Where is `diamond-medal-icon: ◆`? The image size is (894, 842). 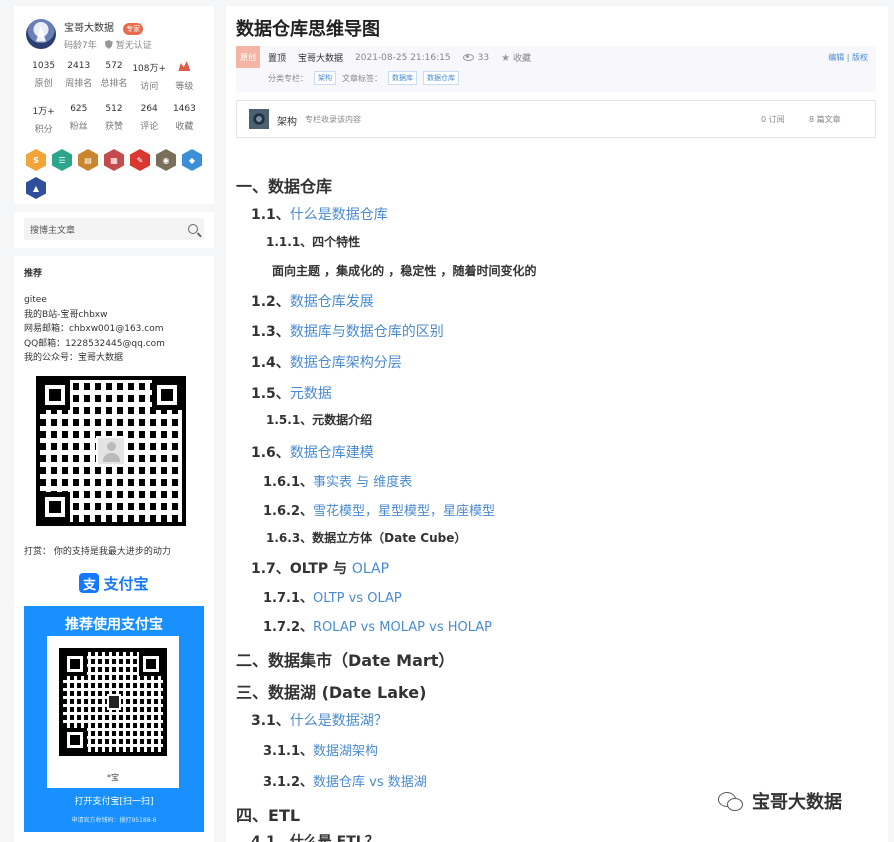
diamond-medal-icon: ◆ is located at coordinates (192, 160).